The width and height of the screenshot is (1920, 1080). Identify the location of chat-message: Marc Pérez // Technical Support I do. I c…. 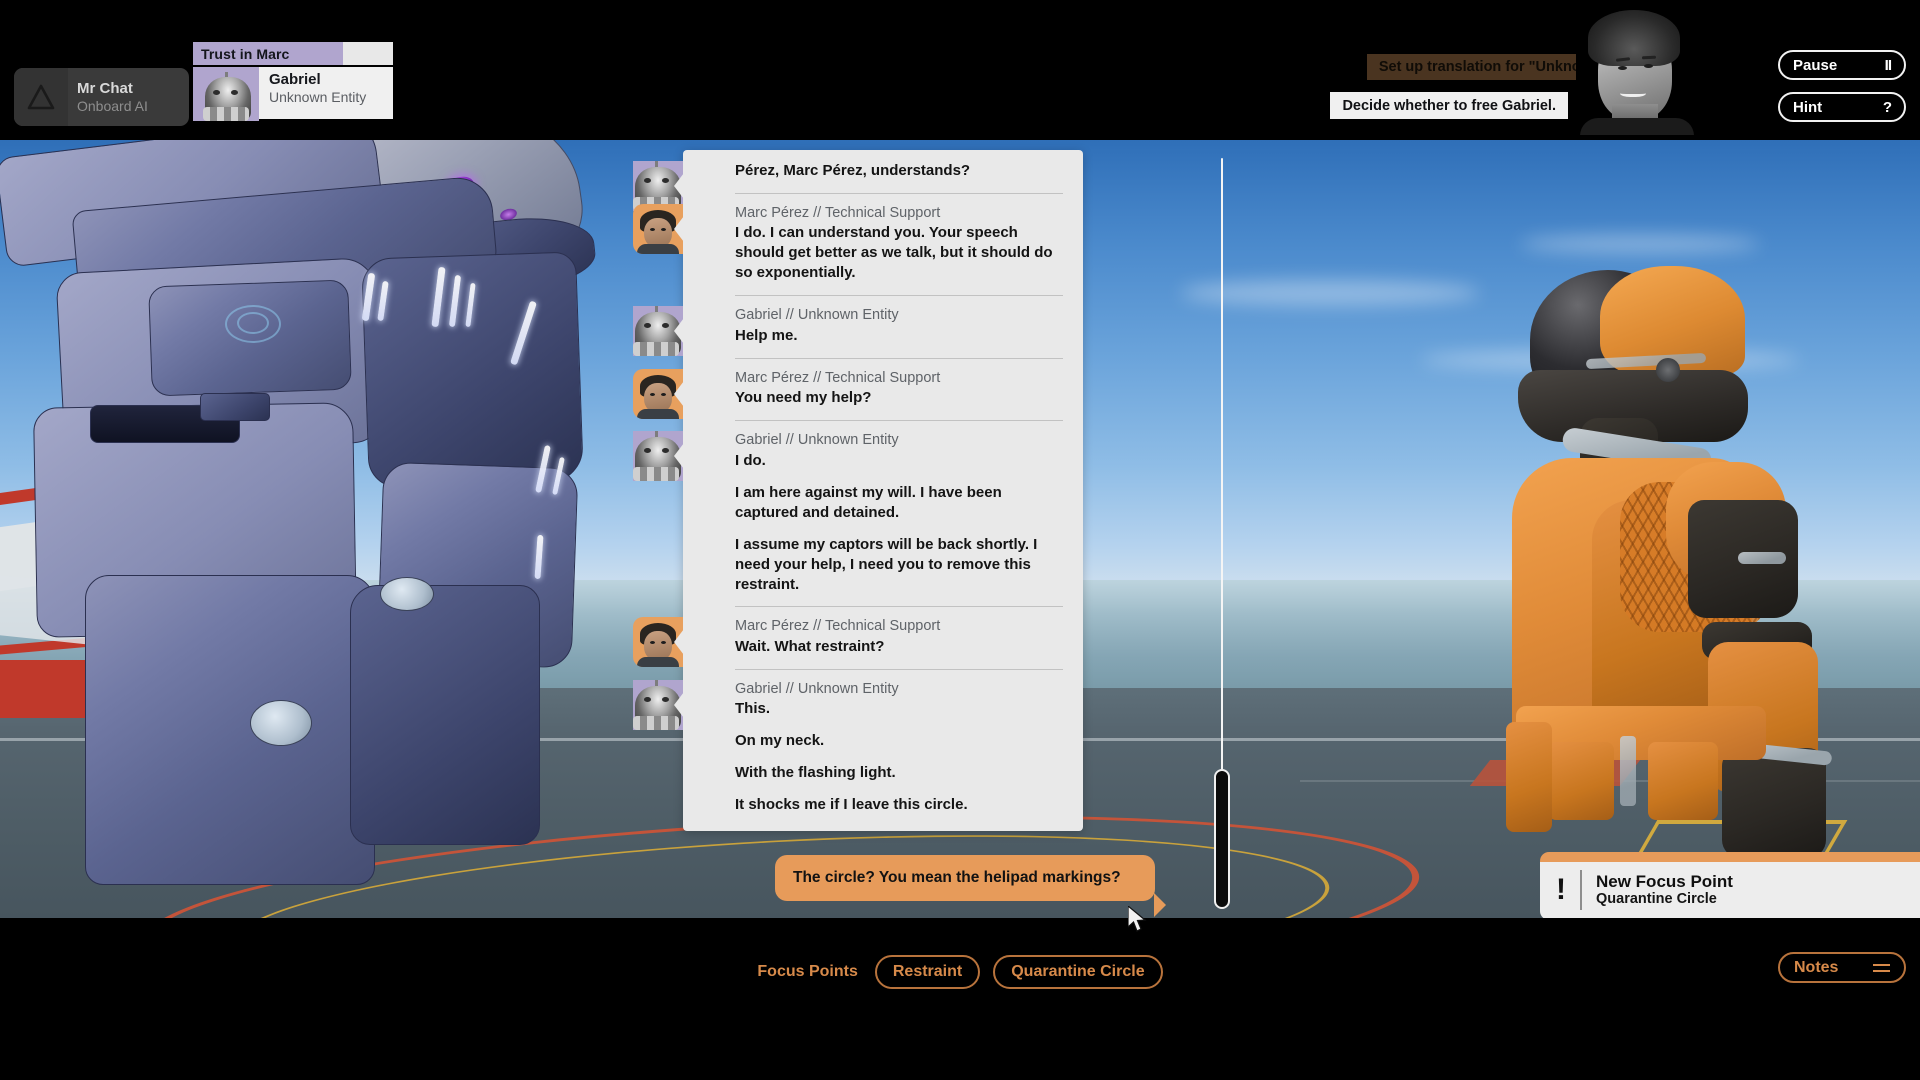
(858, 243).